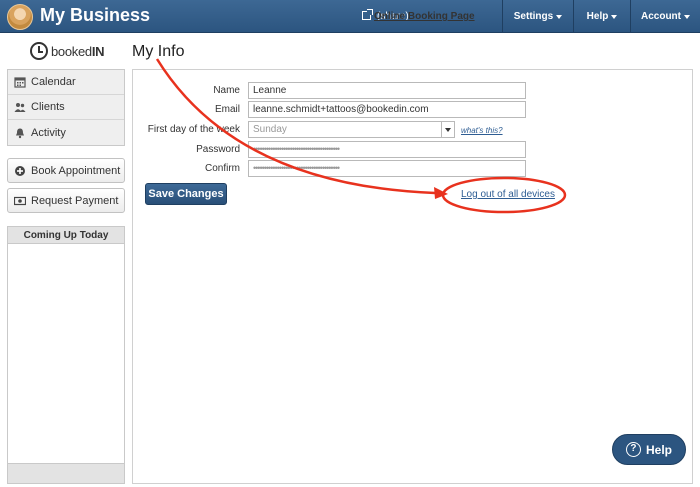 Image resolution: width=700 pixels, height=487 pixels. Describe the element at coordinates (66, 235) in the screenshot. I see `coming-up-today-header: Coming Up Today` at that location.